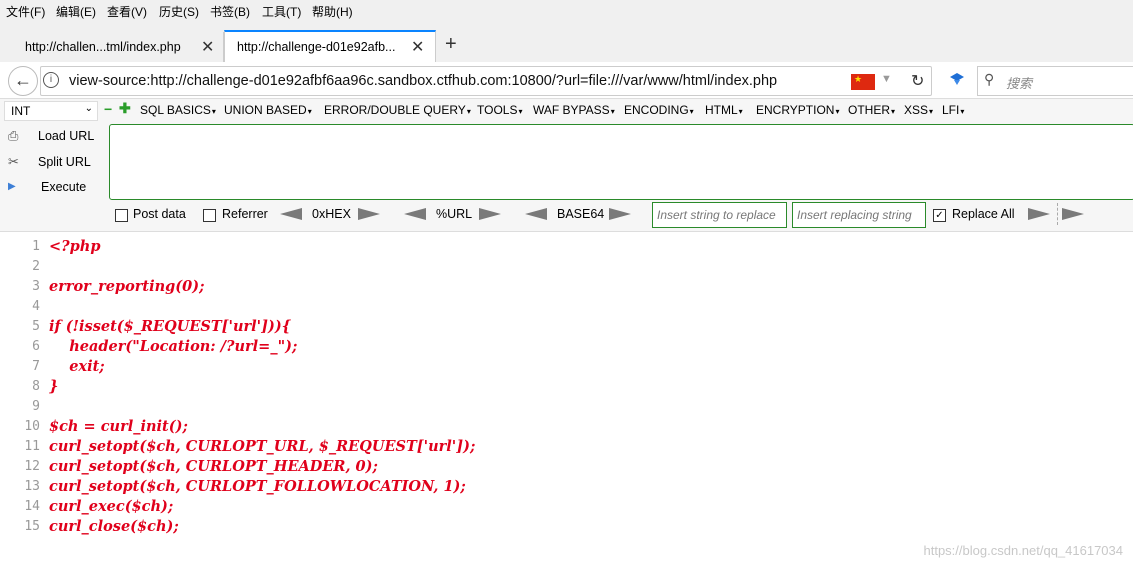 Image resolution: width=1133 pixels, height=570 pixels. I want to click on replace-all-checkbox: ✓, so click(939, 215).